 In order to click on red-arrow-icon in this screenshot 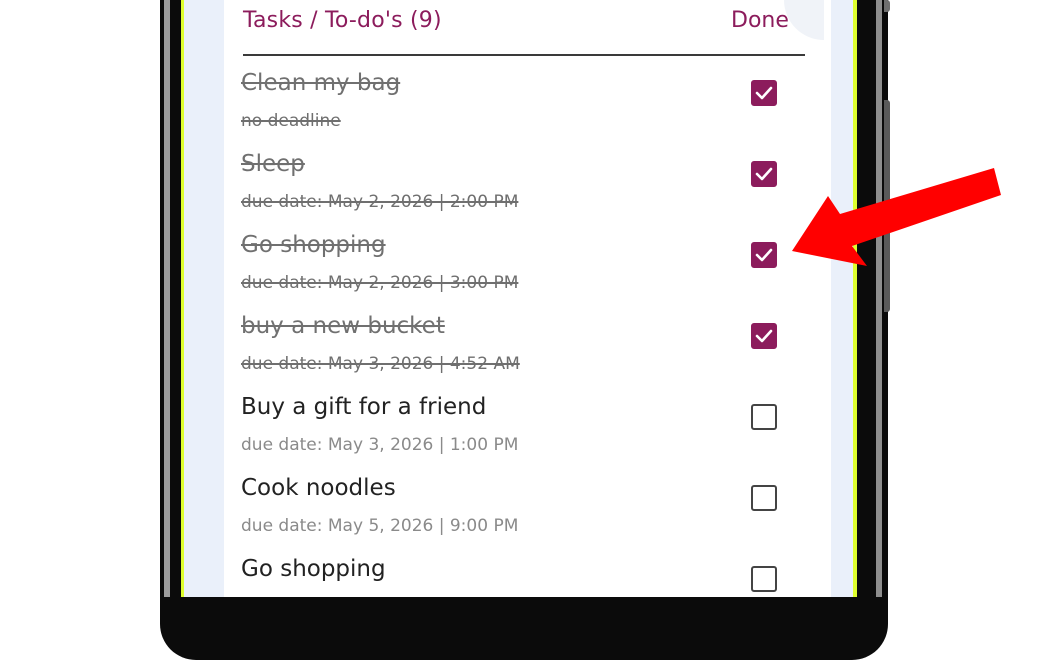, I will do `click(896, 217)`.